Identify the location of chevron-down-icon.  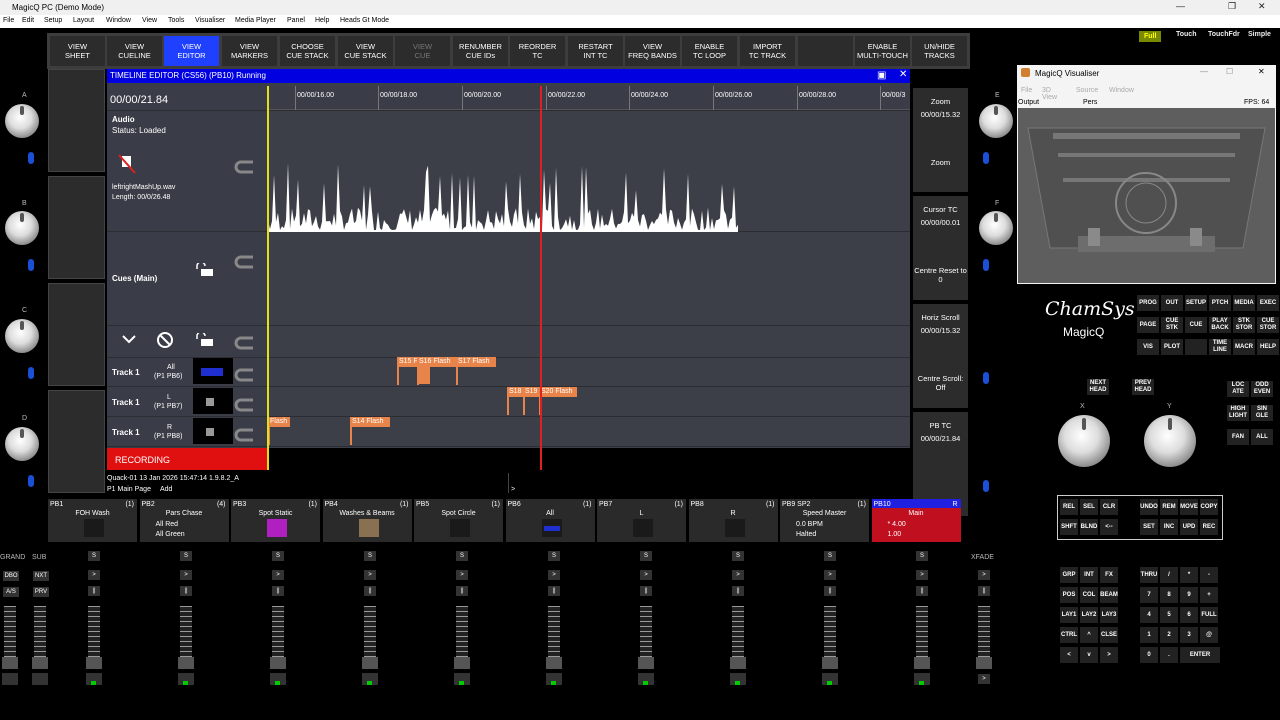
(129, 341).